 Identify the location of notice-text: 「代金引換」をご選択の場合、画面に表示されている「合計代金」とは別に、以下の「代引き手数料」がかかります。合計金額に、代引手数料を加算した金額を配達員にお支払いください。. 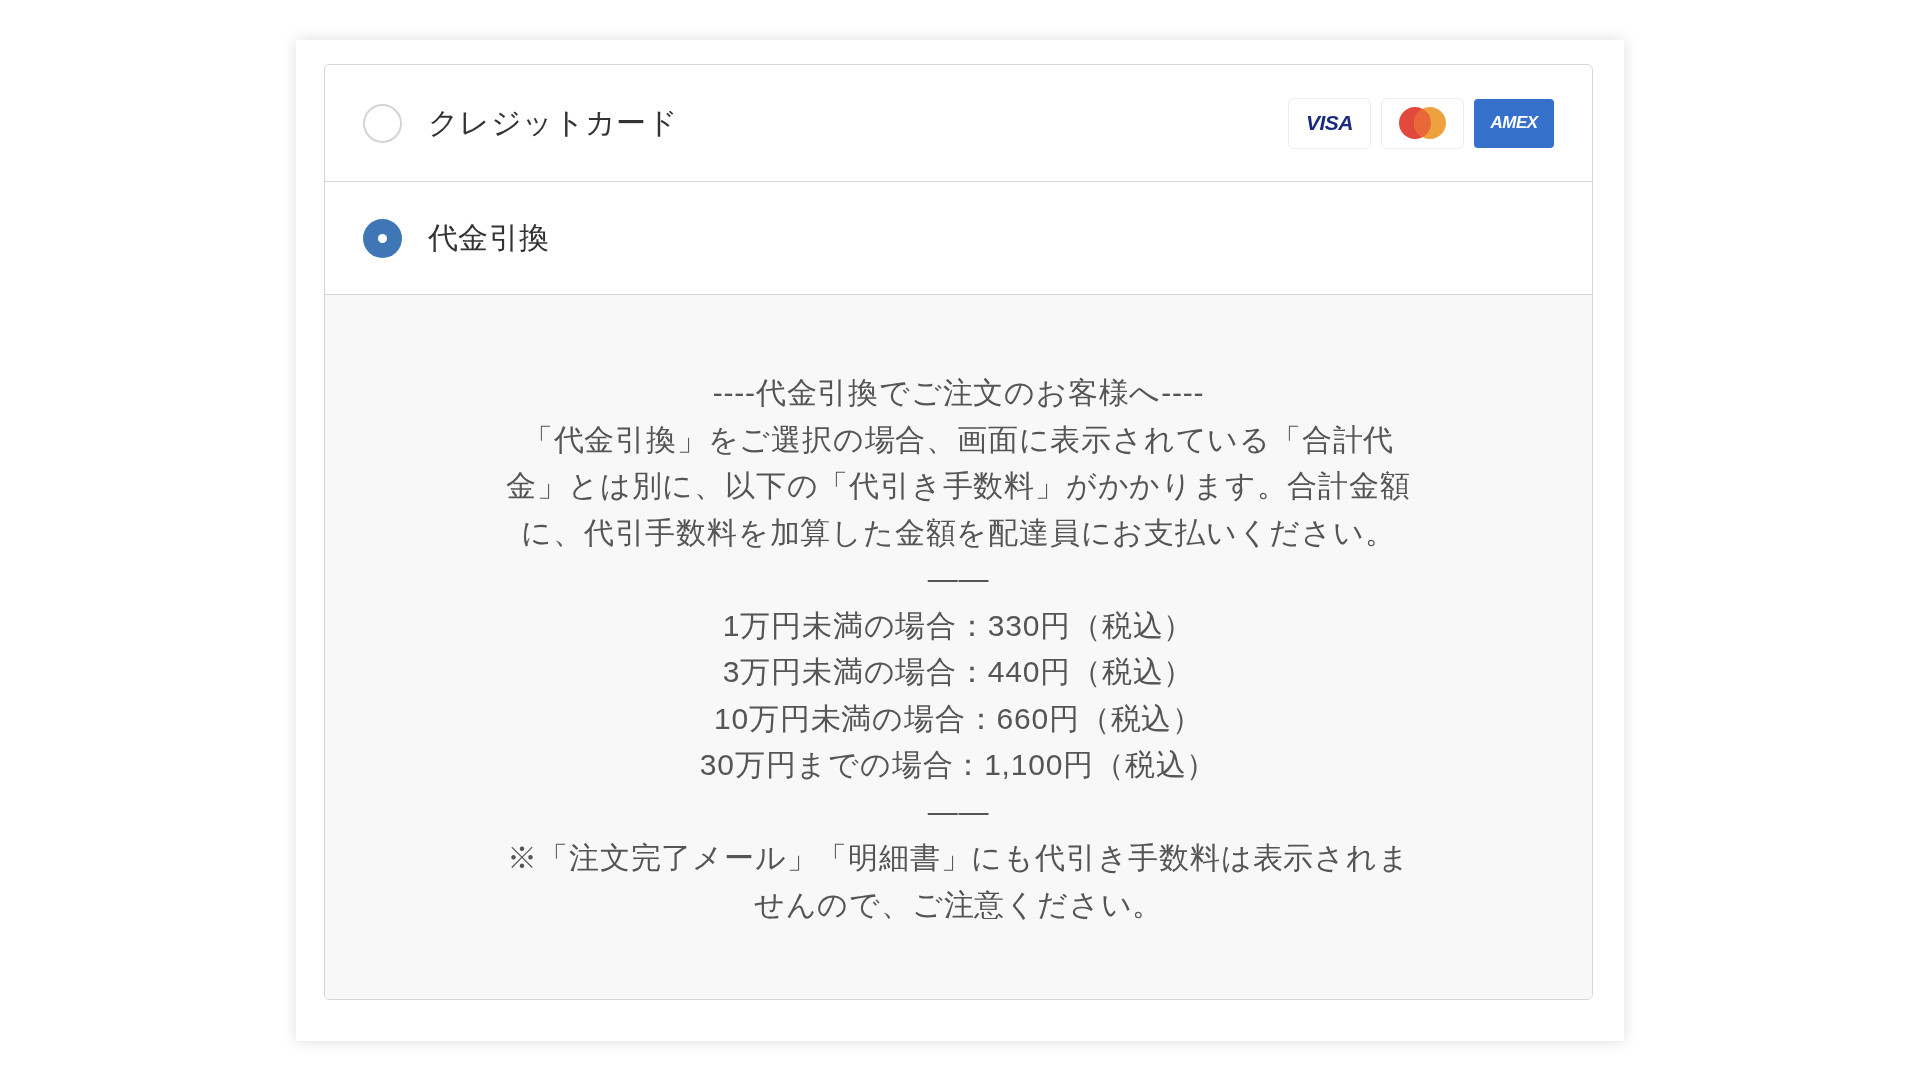
(958, 486).